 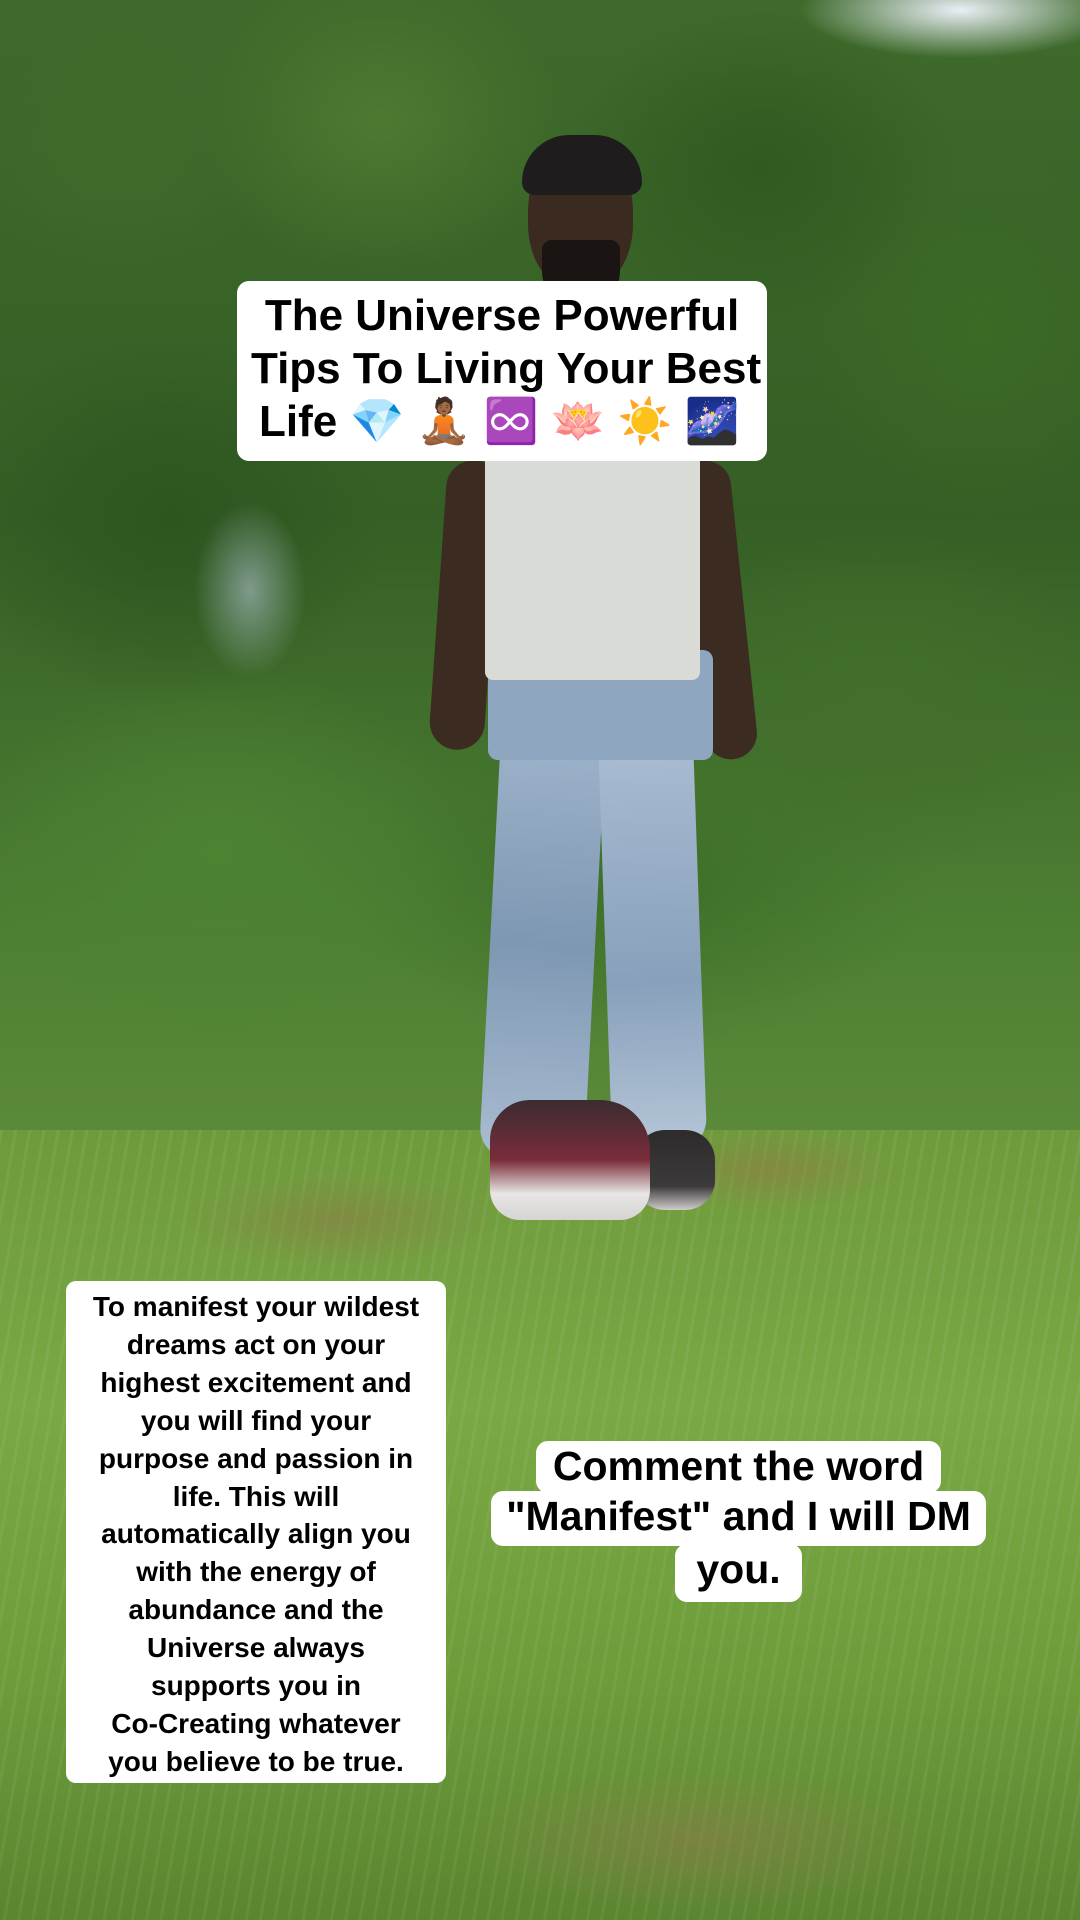 I want to click on title-line: Life 💎 🧘🏾 ♾️ 🪷 ☀️ 🌌, so click(x=499, y=421).